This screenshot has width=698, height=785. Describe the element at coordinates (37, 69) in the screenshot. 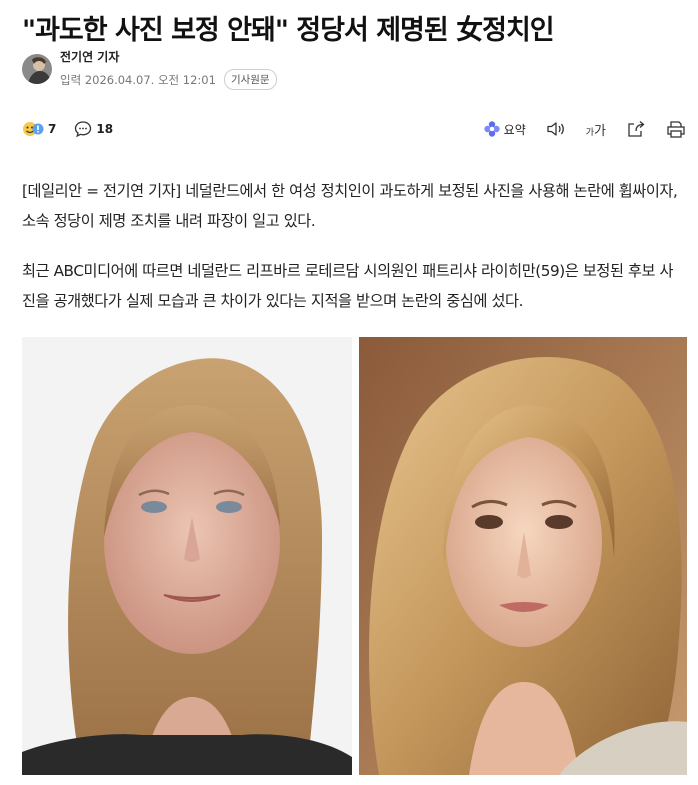

I see `reporter-avatar` at that location.